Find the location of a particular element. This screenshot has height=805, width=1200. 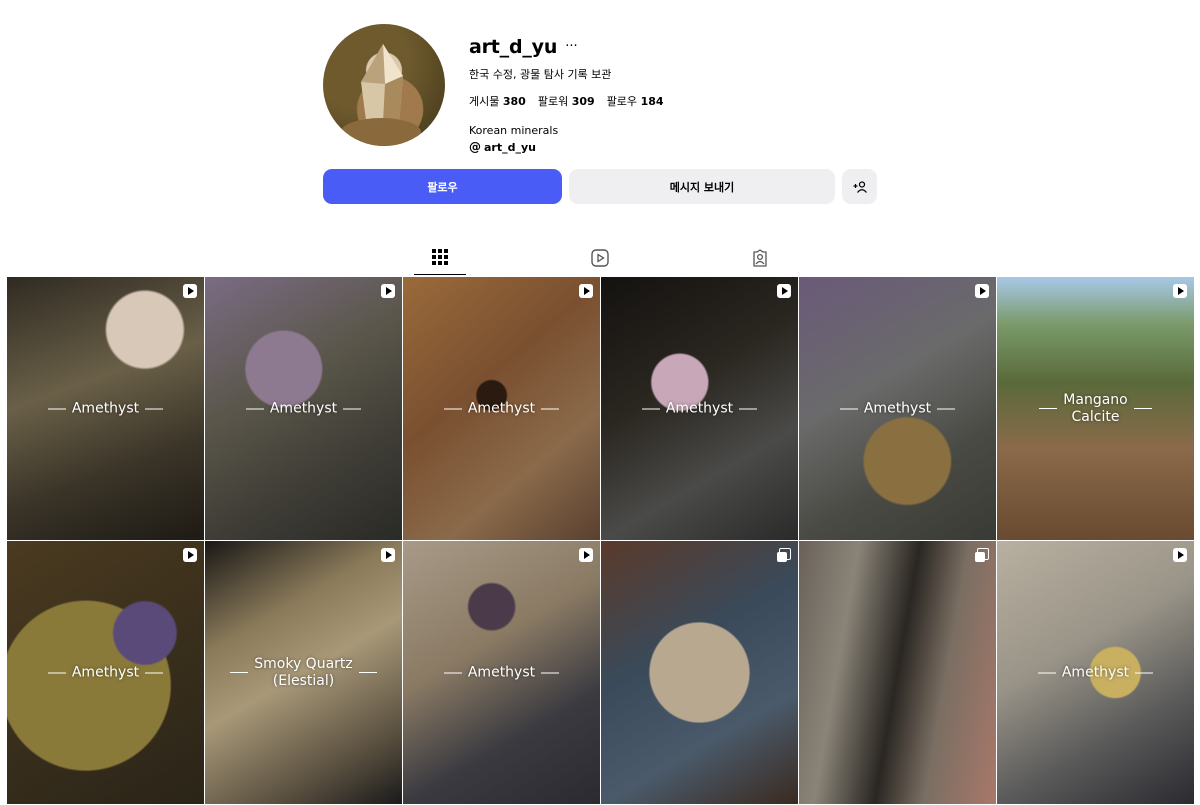

post-label: Smoky Quartz (Elestial) is located at coordinates (303, 672).